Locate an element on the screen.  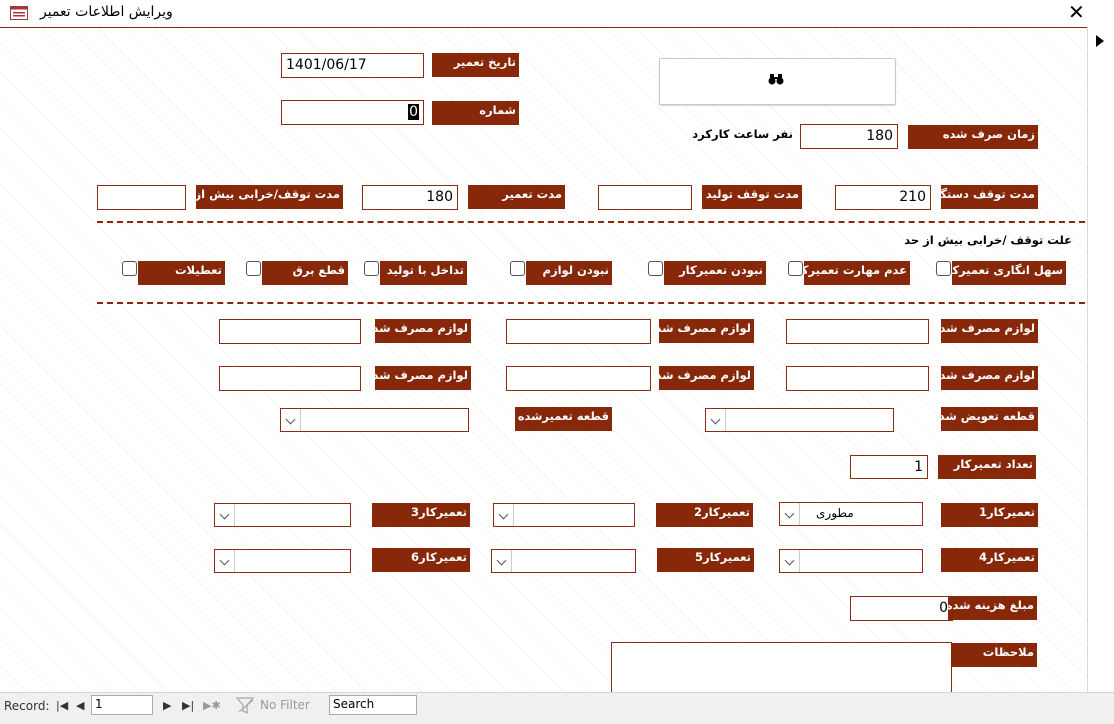
filter-icon is located at coordinates (245, 706).